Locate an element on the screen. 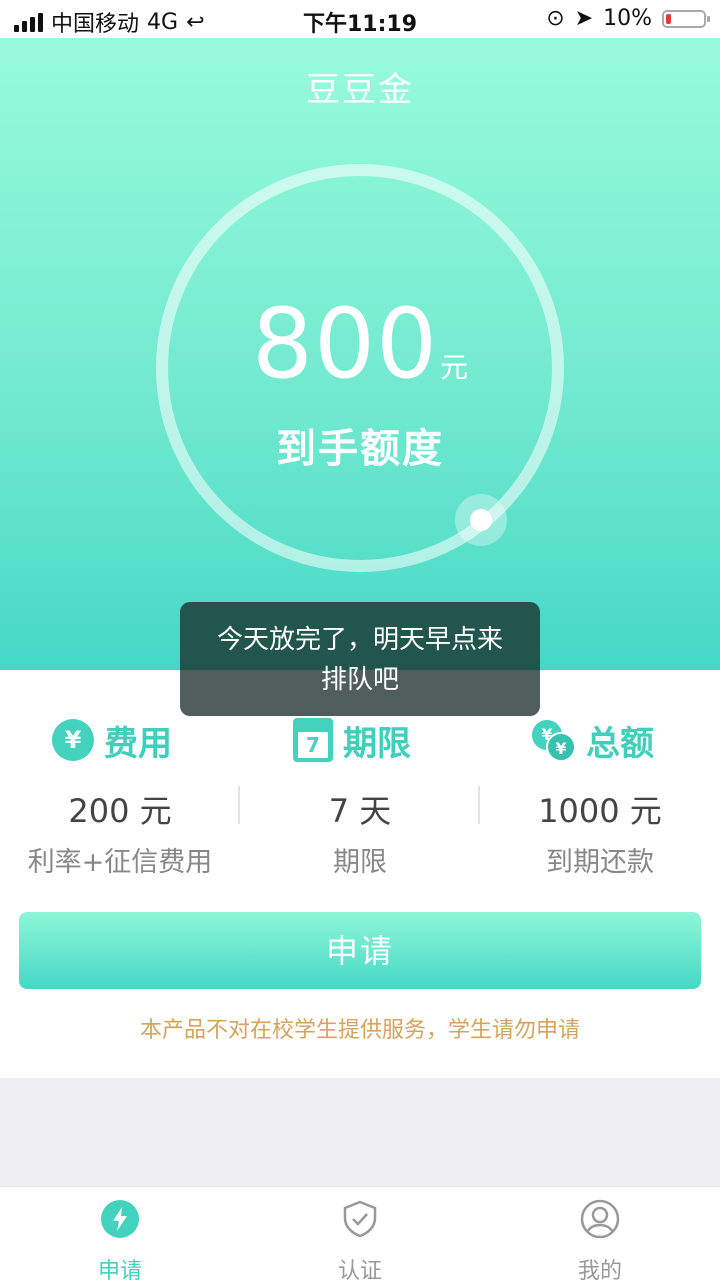 This screenshot has height=1285, width=720. quota-unit: 元 is located at coordinates (454, 367).